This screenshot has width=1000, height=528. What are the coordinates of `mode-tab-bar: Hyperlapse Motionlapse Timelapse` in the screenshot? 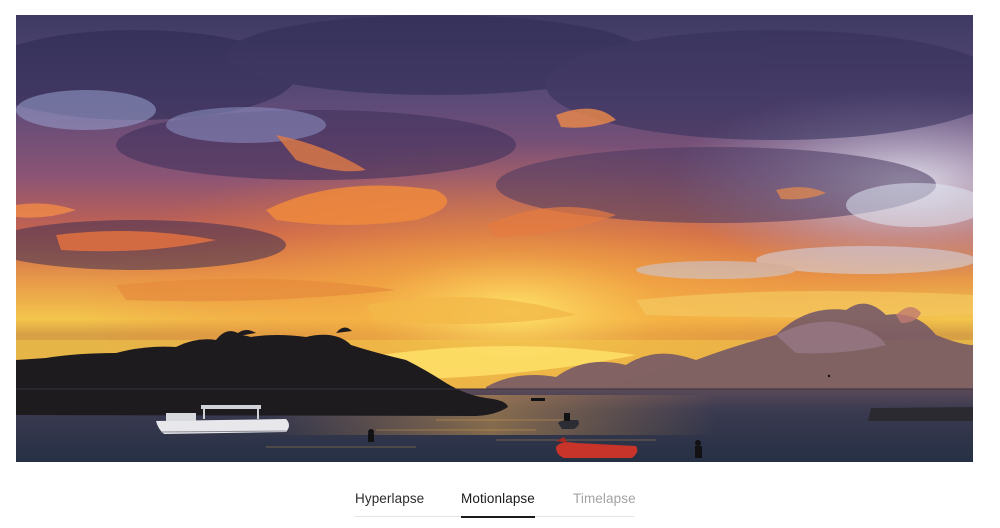 It's located at (495, 501).